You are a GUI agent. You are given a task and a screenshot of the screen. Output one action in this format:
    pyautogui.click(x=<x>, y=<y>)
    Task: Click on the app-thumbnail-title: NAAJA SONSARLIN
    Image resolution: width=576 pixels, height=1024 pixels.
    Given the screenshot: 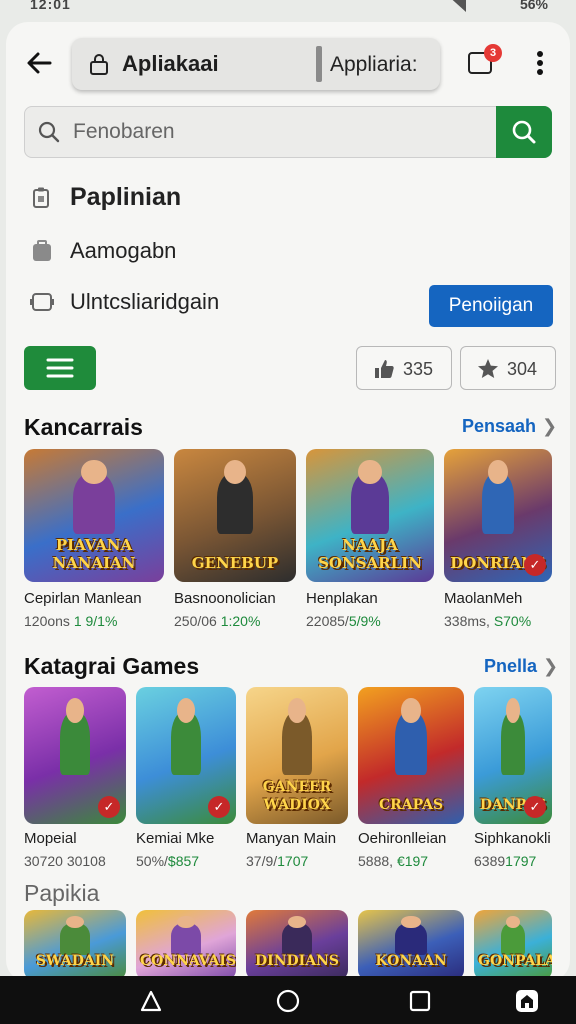 What is the action you would take?
    pyautogui.click(x=370, y=554)
    